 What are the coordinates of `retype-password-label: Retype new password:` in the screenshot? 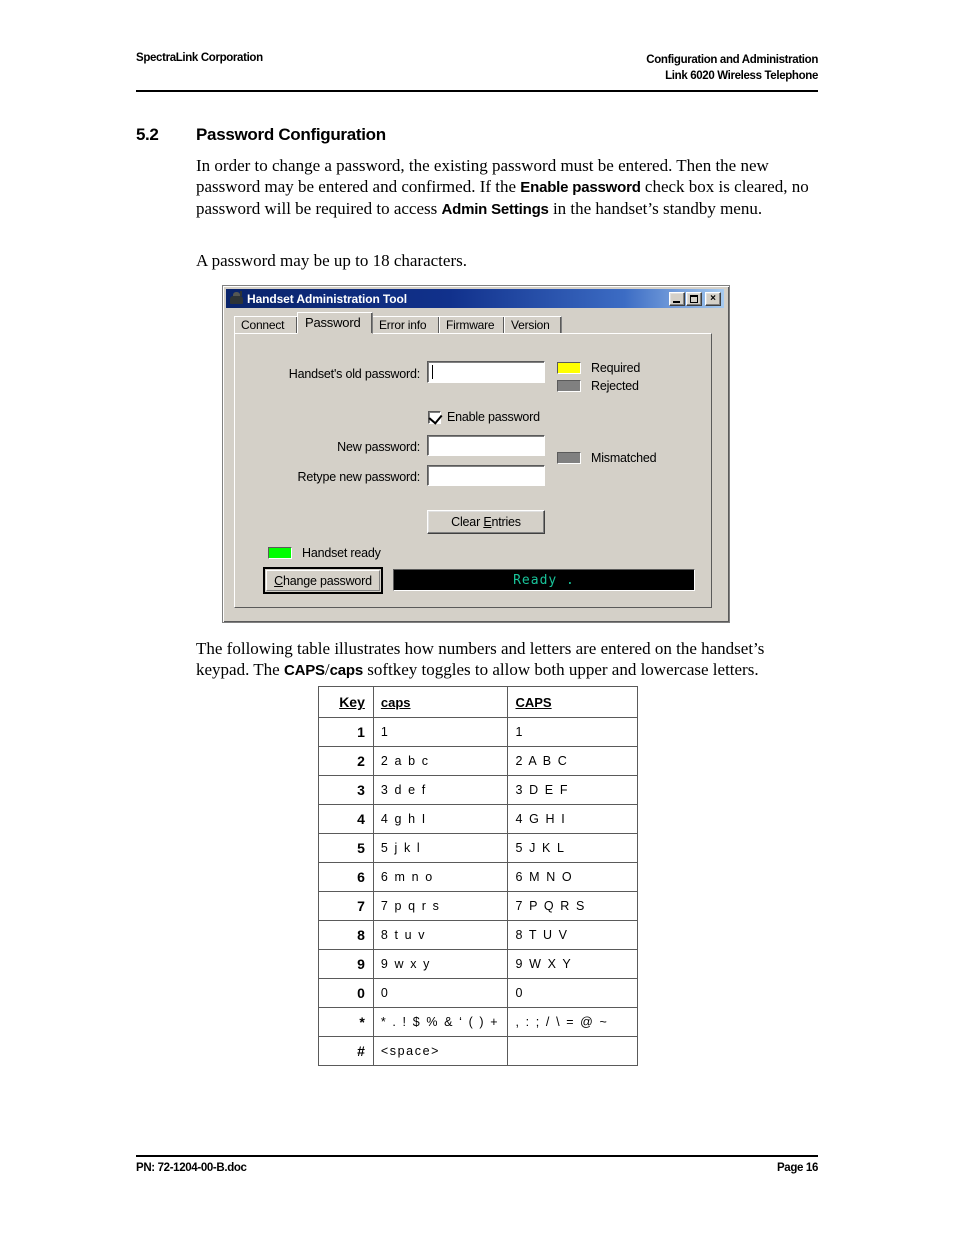 It's located at (359, 477).